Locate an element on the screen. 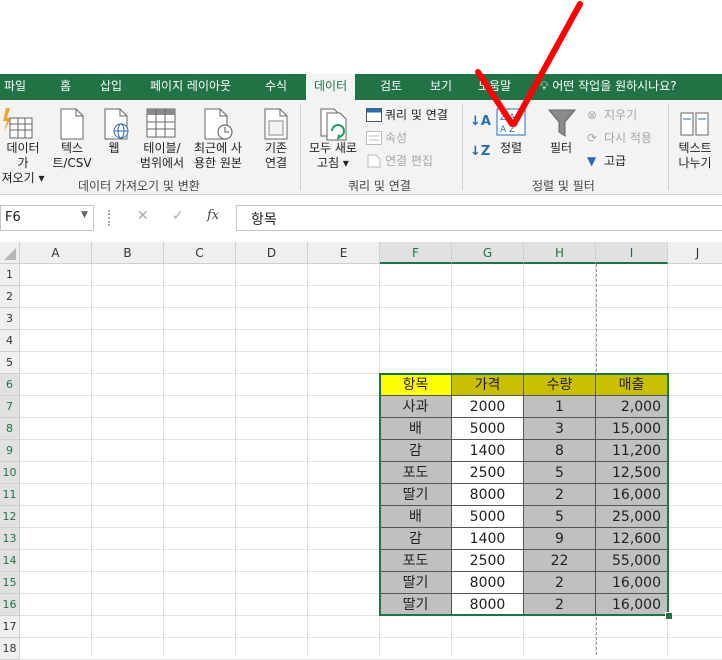  column-header-I: I is located at coordinates (632, 253).